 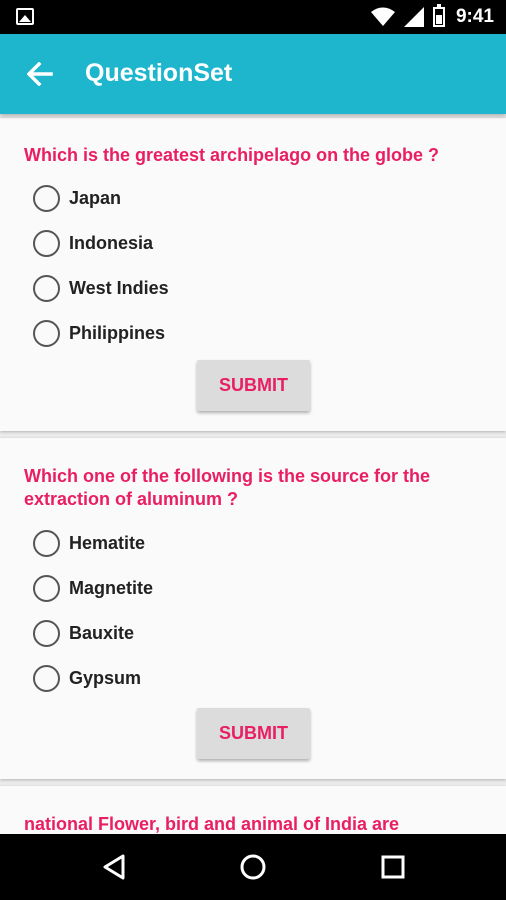 I want to click on clock: 9:41, so click(x=474, y=16).